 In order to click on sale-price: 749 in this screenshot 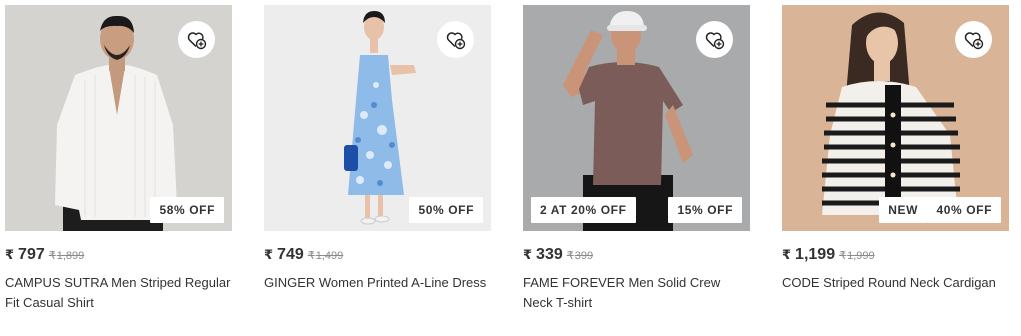, I will do `click(290, 254)`.